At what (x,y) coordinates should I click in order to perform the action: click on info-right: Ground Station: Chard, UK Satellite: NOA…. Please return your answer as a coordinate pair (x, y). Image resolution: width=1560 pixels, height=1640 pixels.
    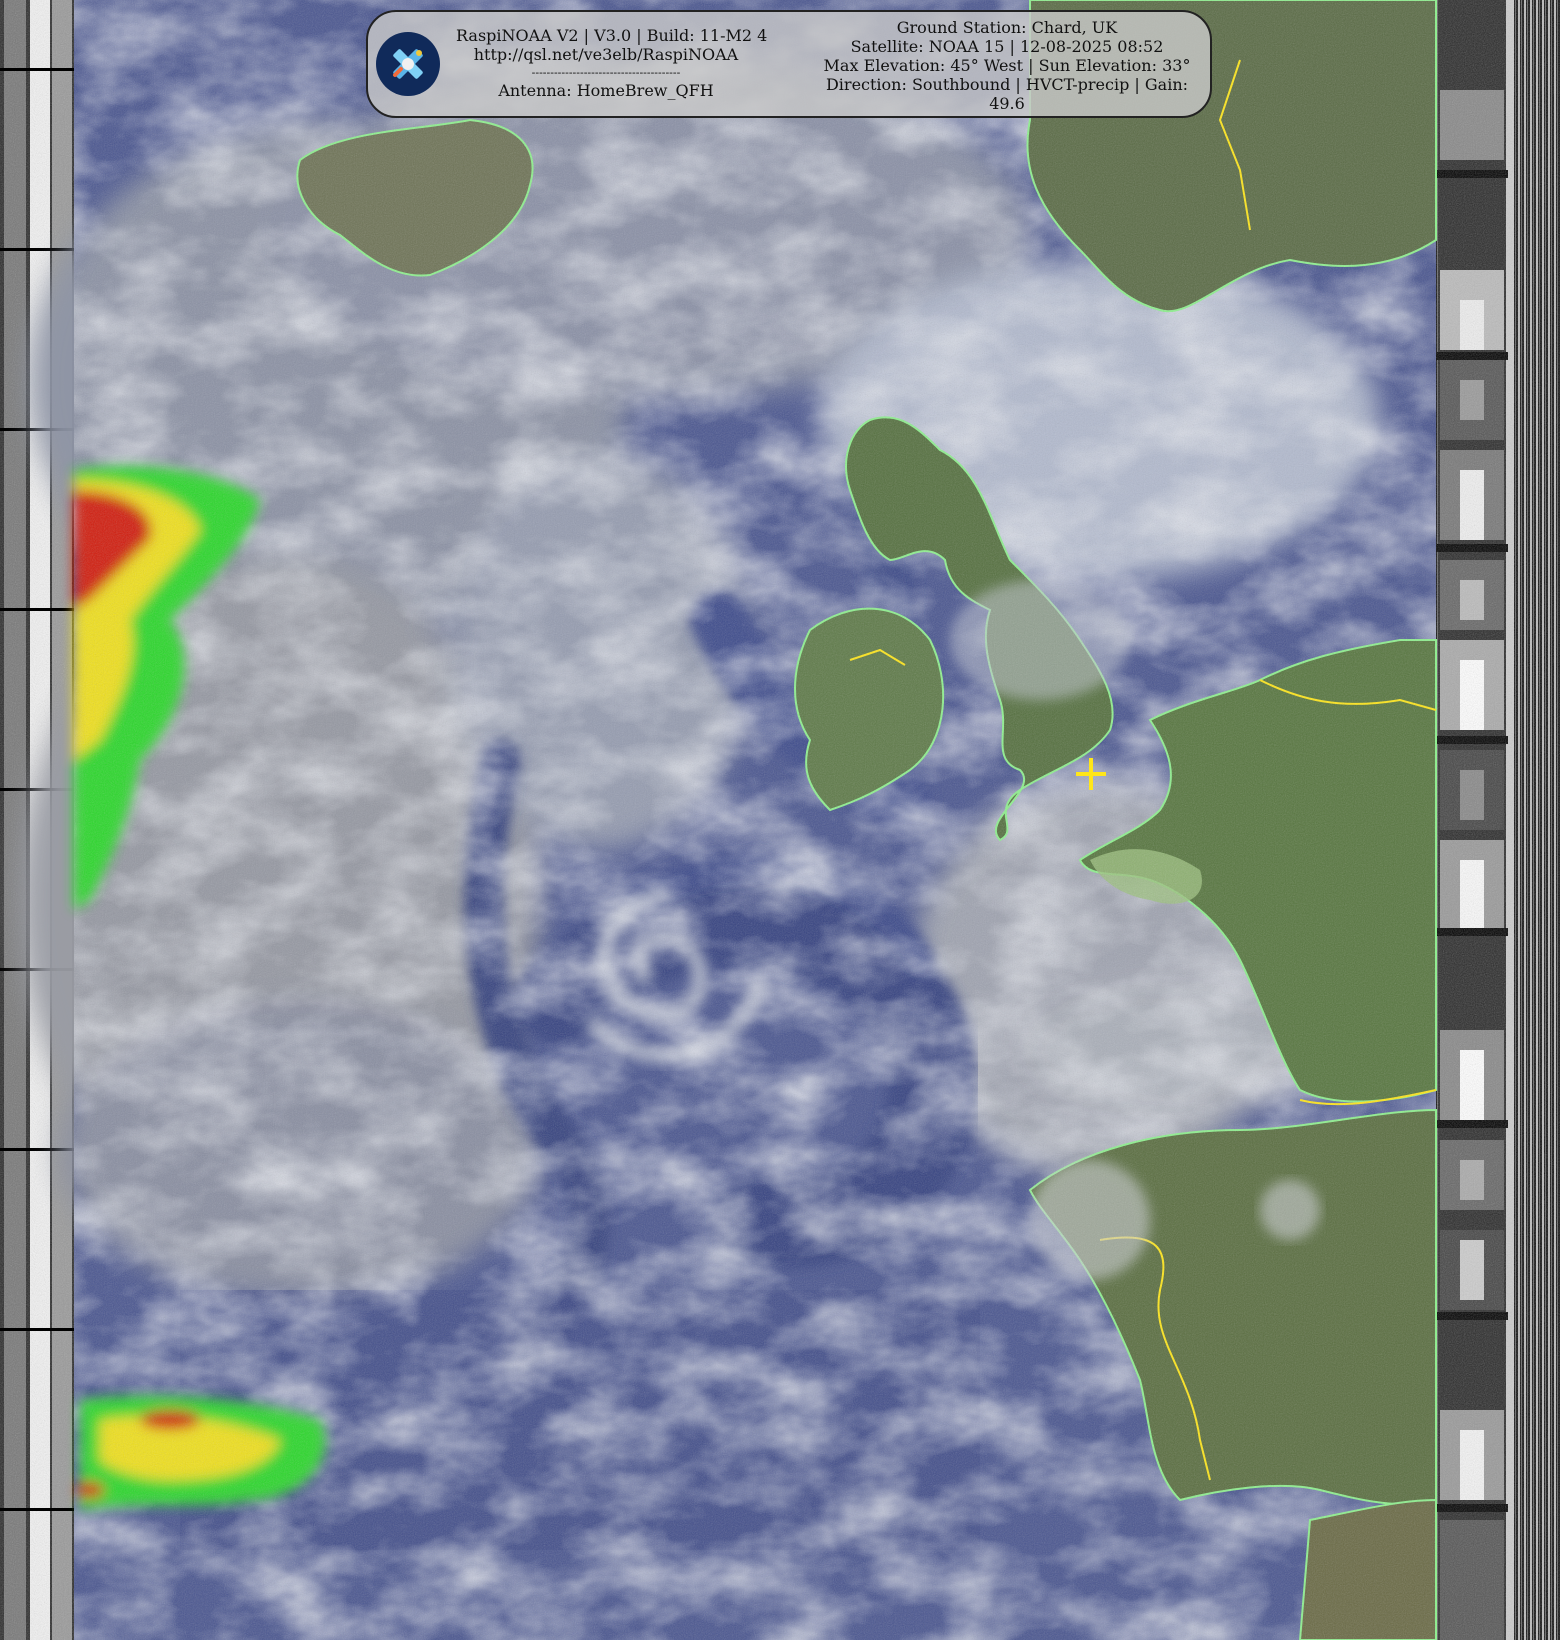
    Looking at the image, I should click on (1007, 65).